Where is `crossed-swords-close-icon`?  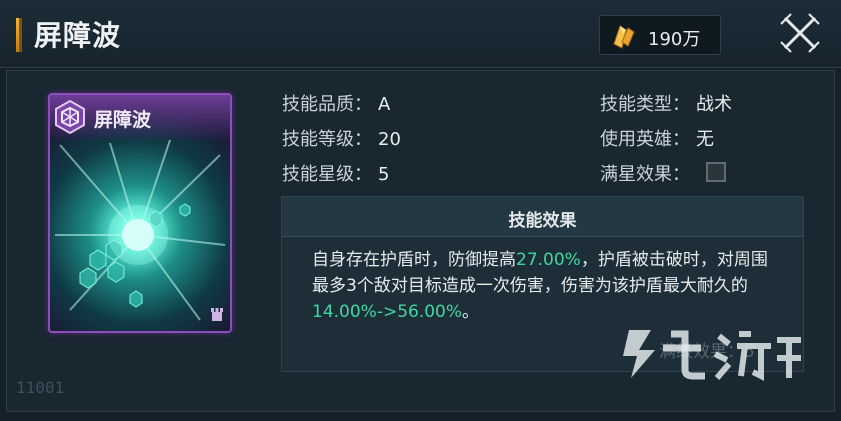 crossed-swords-close-icon is located at coordinates (800, 33).